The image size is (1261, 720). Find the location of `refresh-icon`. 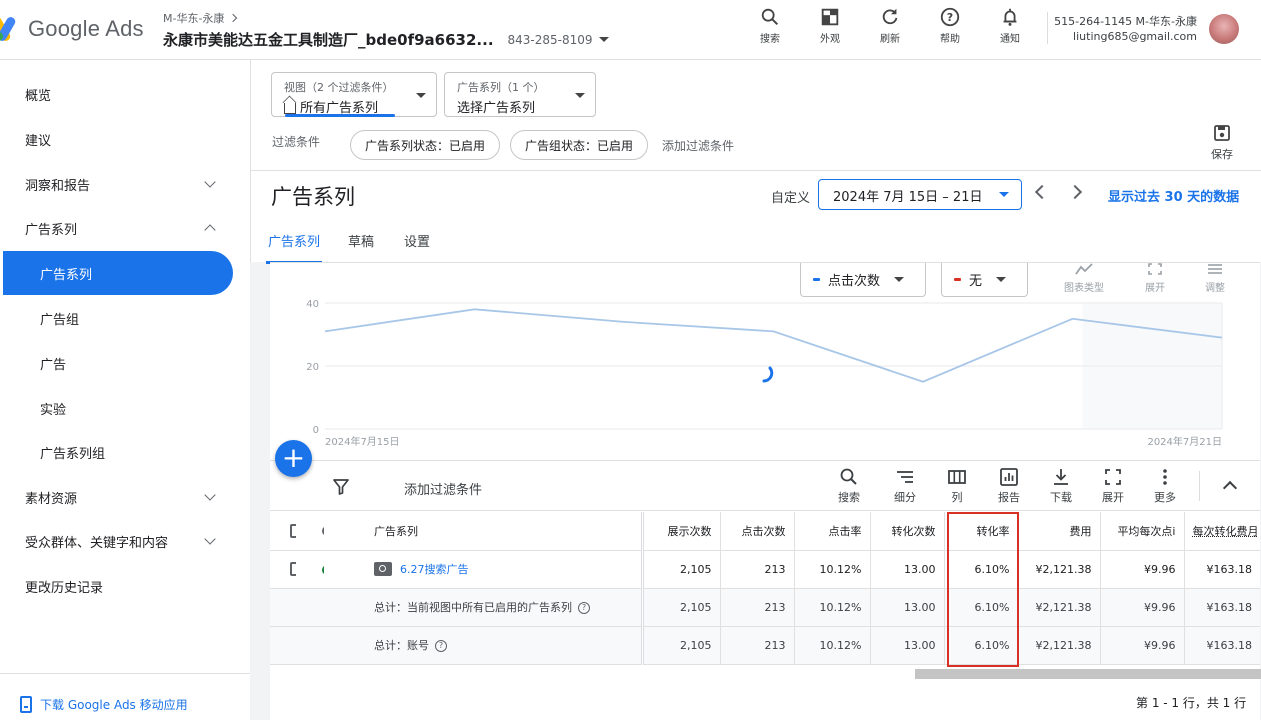

refresh-icon is located at coordinates (890, 16).